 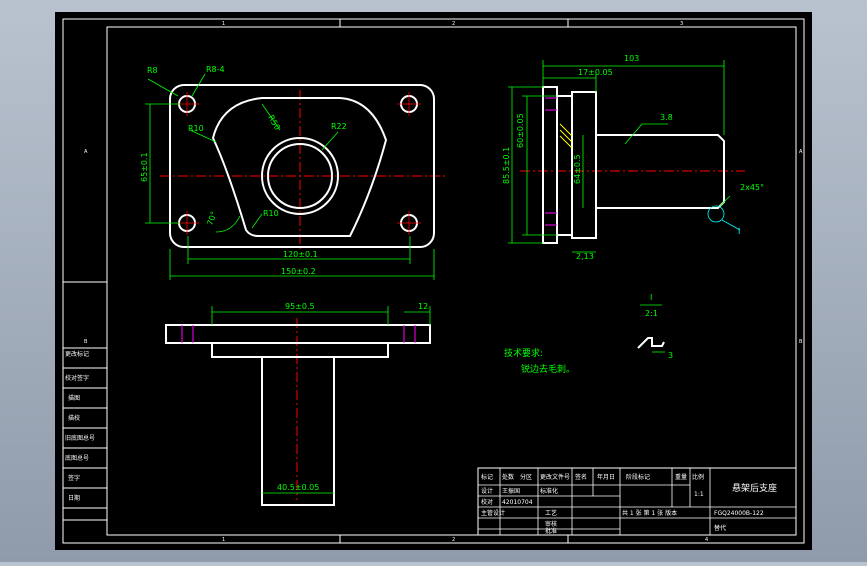 I want to click on tb-sheet: 共 1 张 第 1 张 版本, so click(x=649, y=513).